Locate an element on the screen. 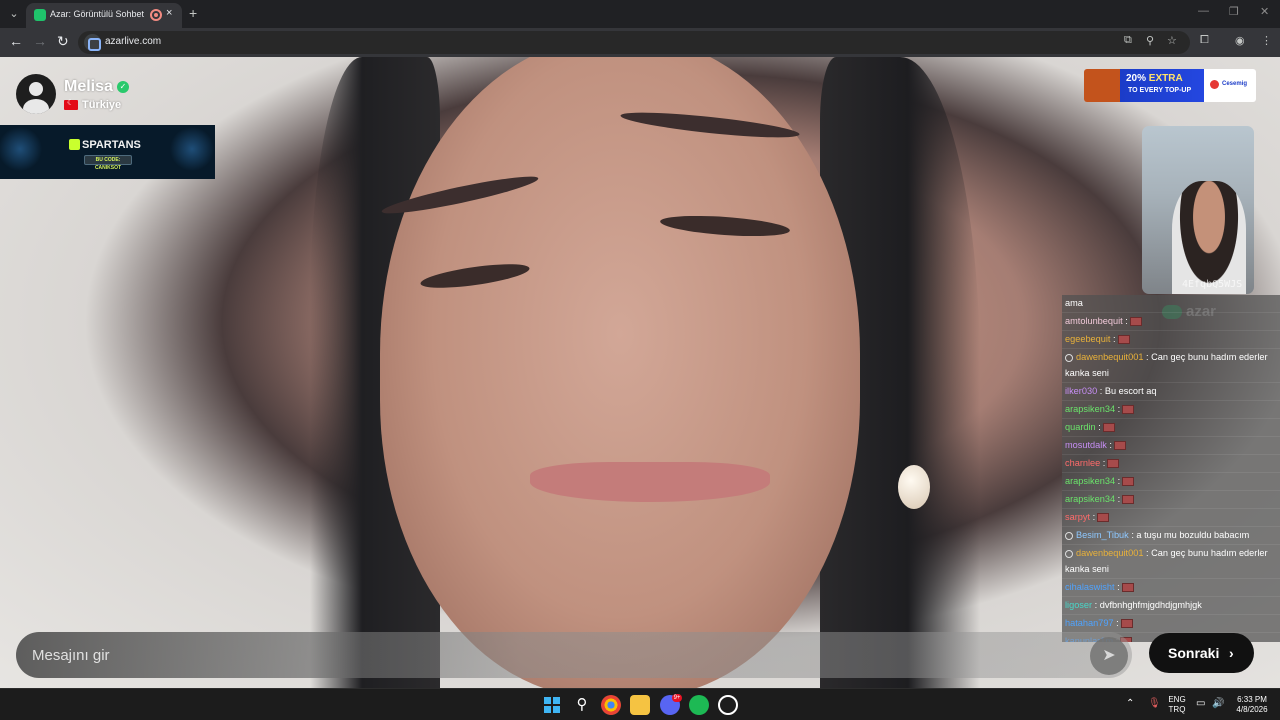 Image resolution: width=1280 pixels, height=720 pixels. tab-title: Azar: Görüntülü Sohbet & is located at coordinates (98, 14).